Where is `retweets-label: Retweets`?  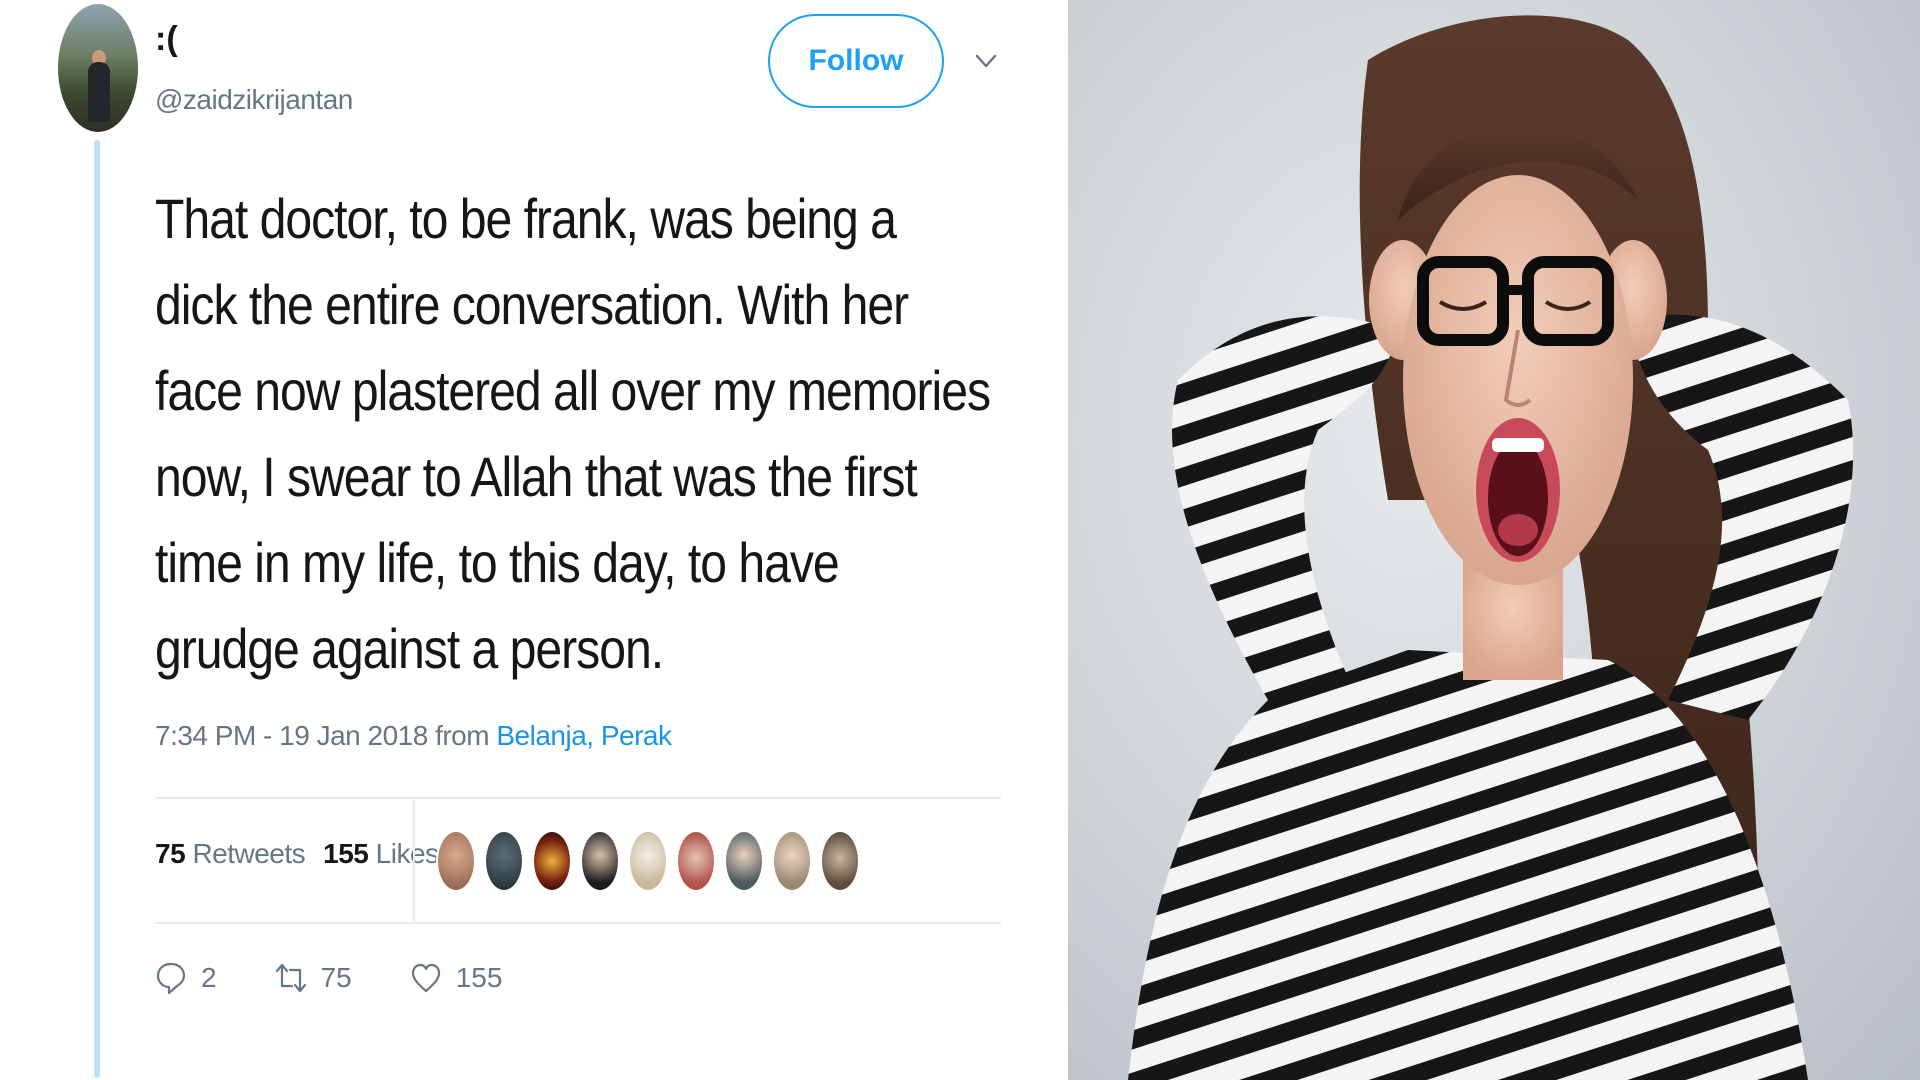
retweets-label: Retweets is located at coordinates (249, 853).